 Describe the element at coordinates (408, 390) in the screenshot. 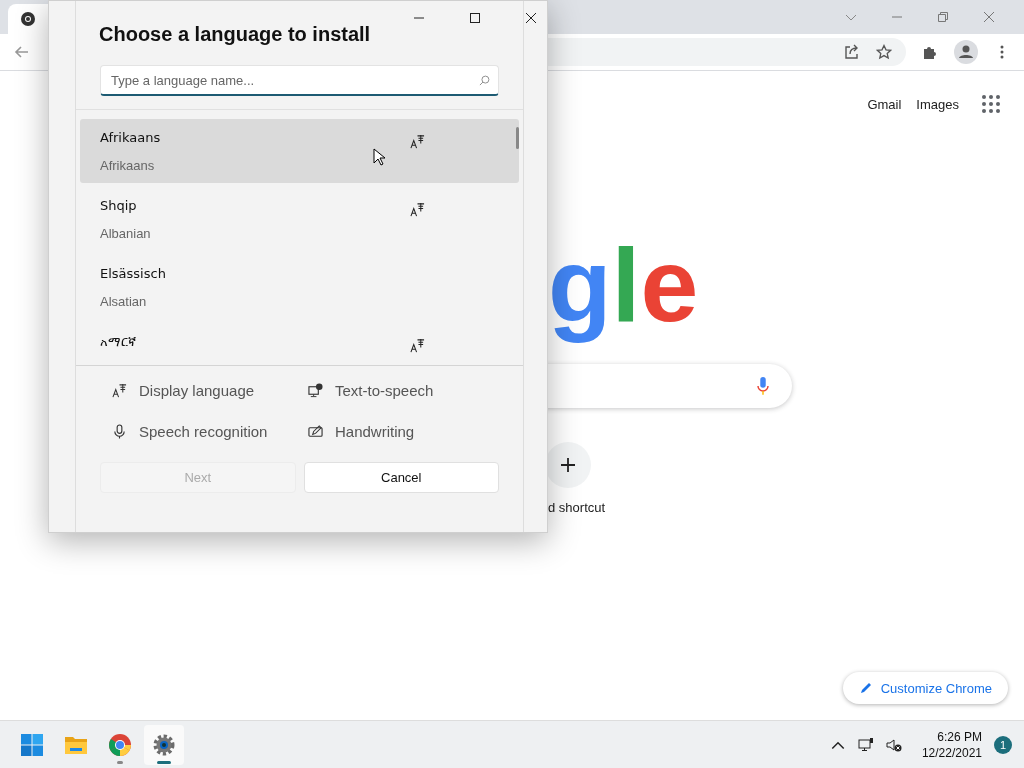

I see `feature-item: Text-to-speech` at that location.